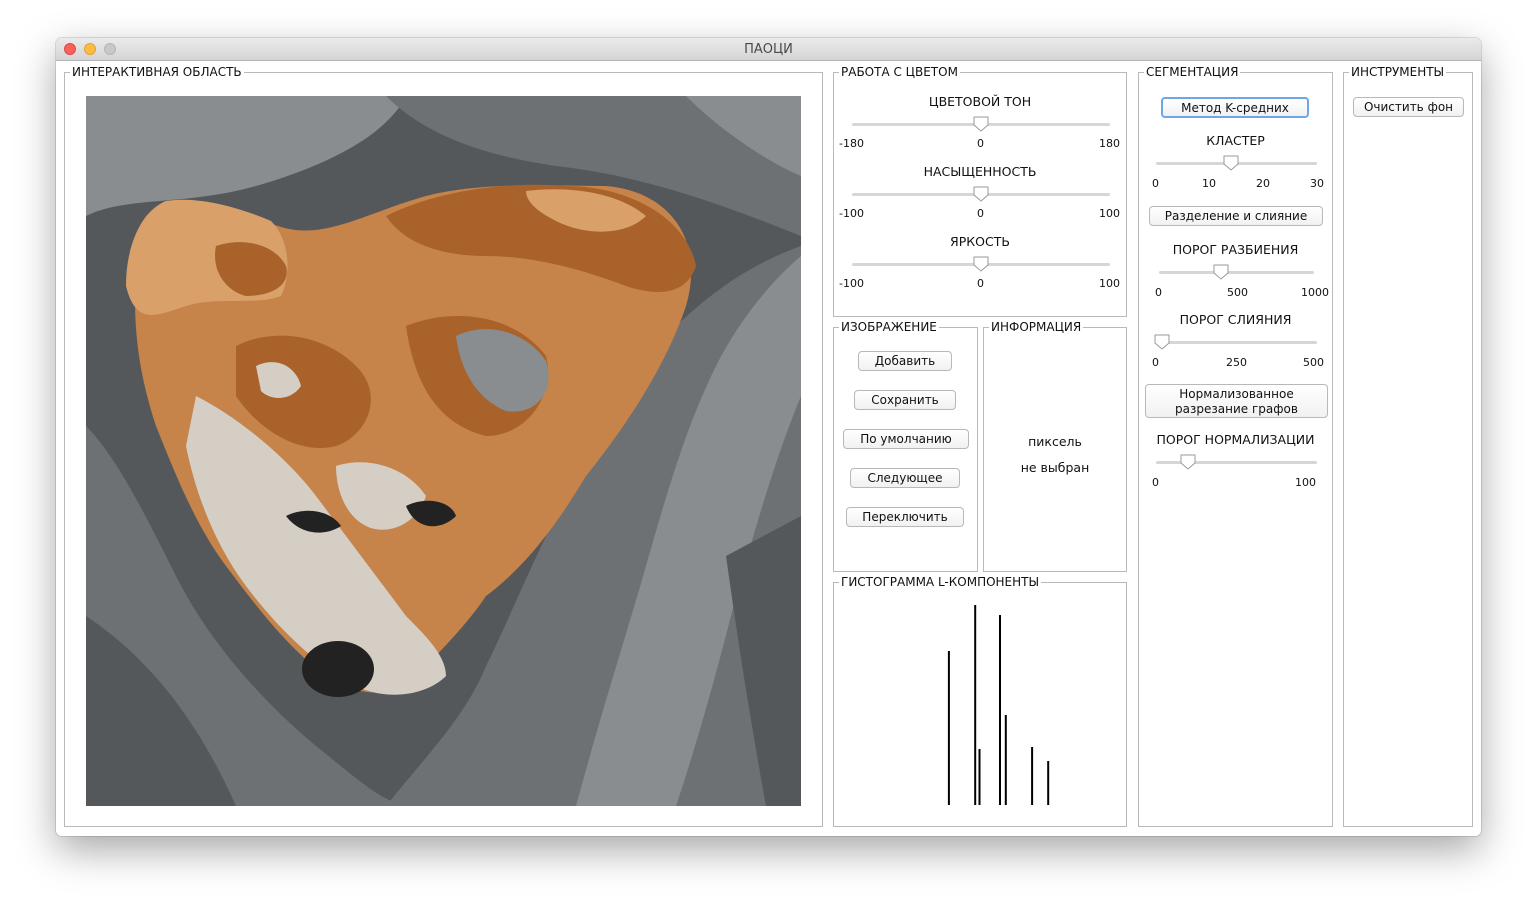  I want to click on brightness-mid-label: 0, so click(980, 283).